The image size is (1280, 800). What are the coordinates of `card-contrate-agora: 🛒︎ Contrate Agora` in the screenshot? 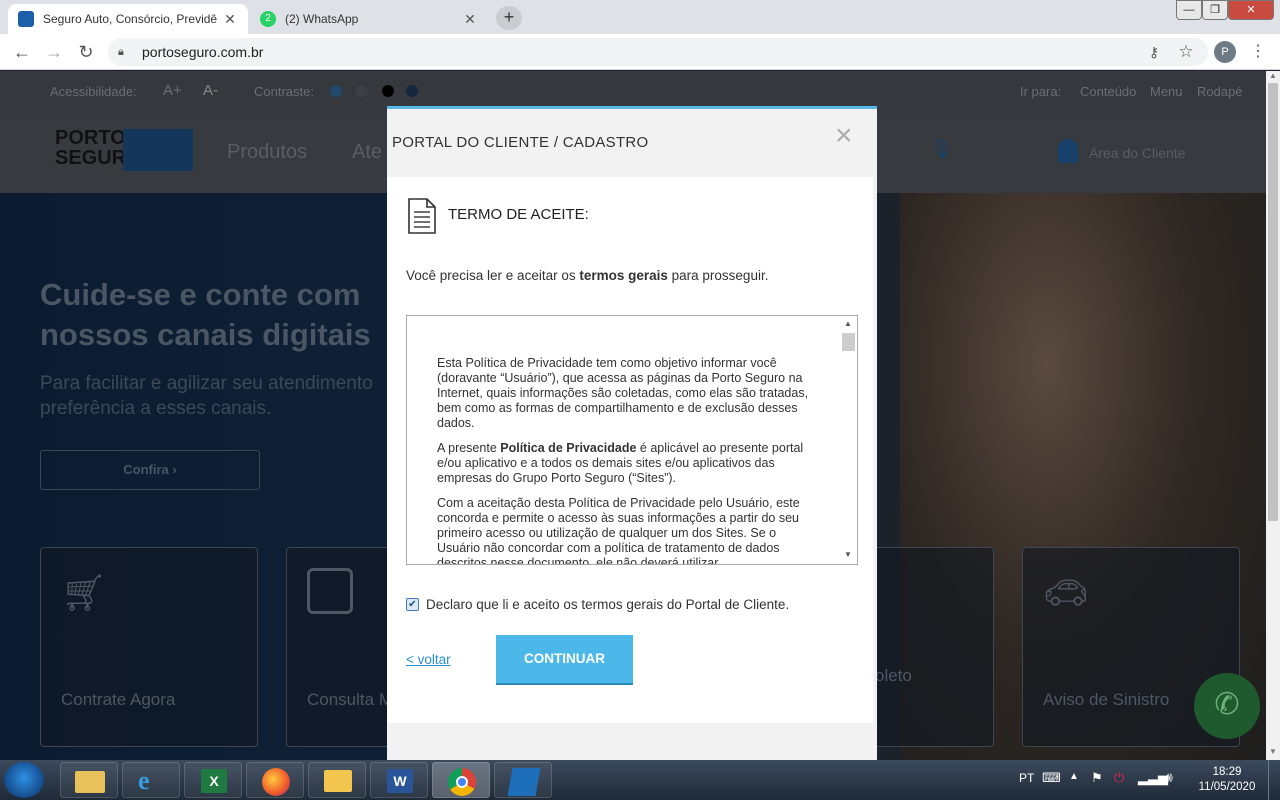 It's located at (149, 647).